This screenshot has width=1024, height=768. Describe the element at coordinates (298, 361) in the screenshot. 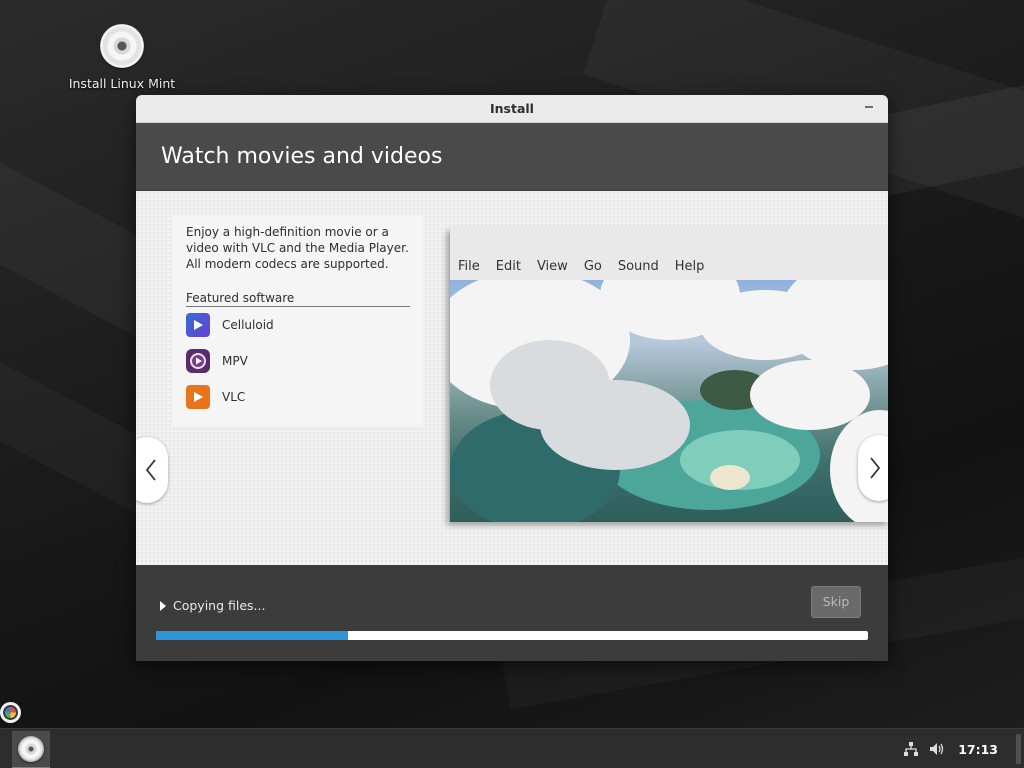

I see `software-item: MPV` at that location.